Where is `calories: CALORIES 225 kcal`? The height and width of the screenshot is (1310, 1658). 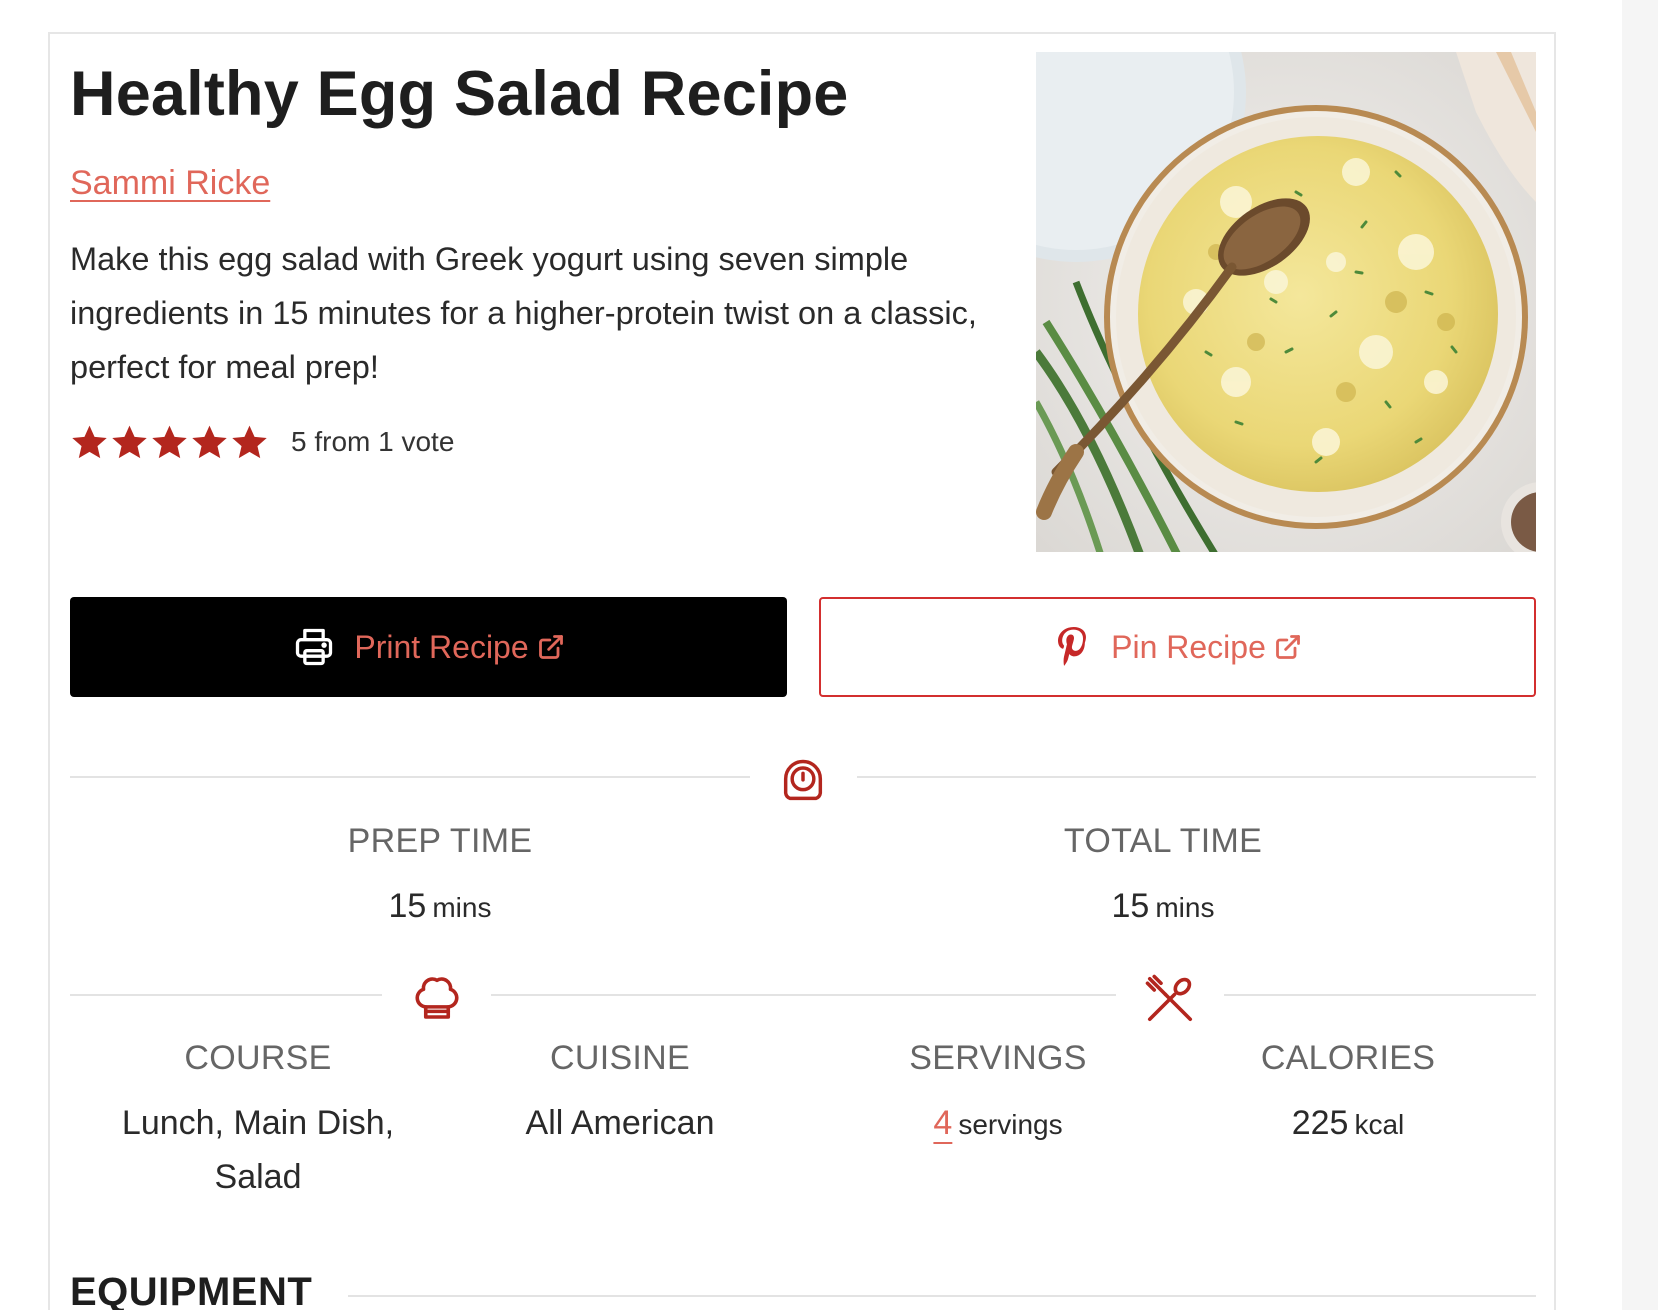
calories: CALORIES 225 kcal is located at coordinates (1348, 1095).